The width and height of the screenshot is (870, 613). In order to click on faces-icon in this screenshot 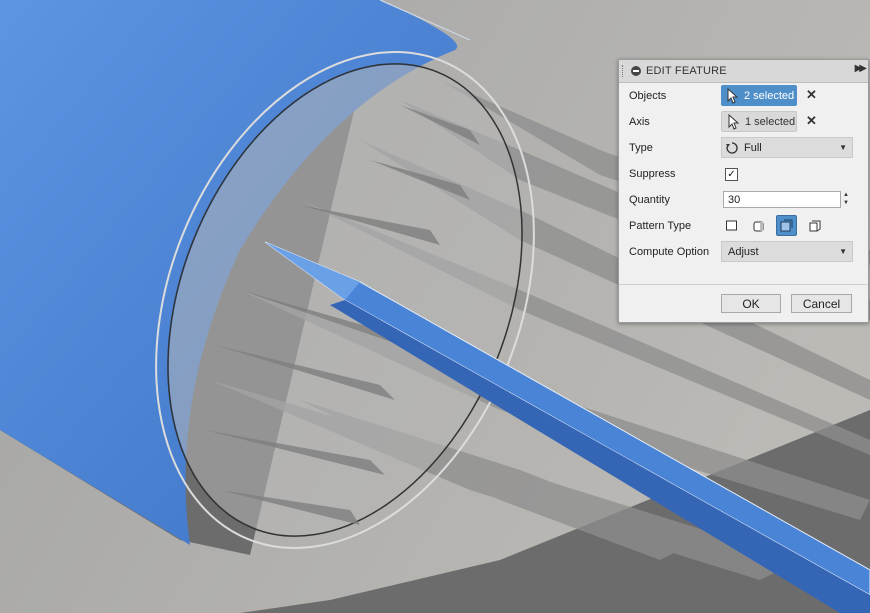, I will do `click(731, 225)`.